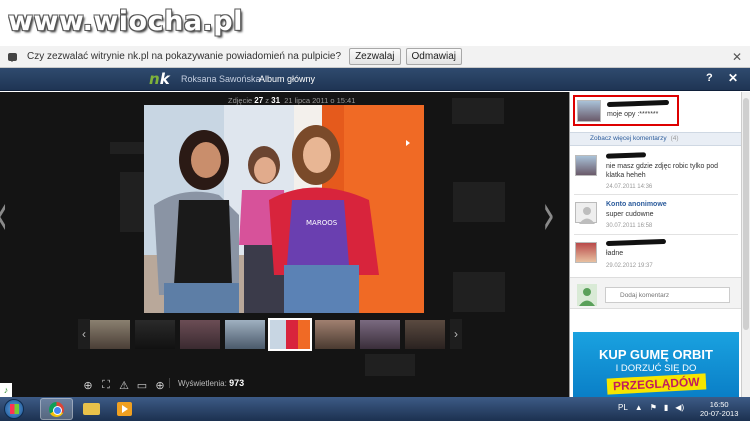  Describe the element at coordinates (629, 226) in the screenshot. I see `comment-date: 30.07.2011 16:58` at that location.